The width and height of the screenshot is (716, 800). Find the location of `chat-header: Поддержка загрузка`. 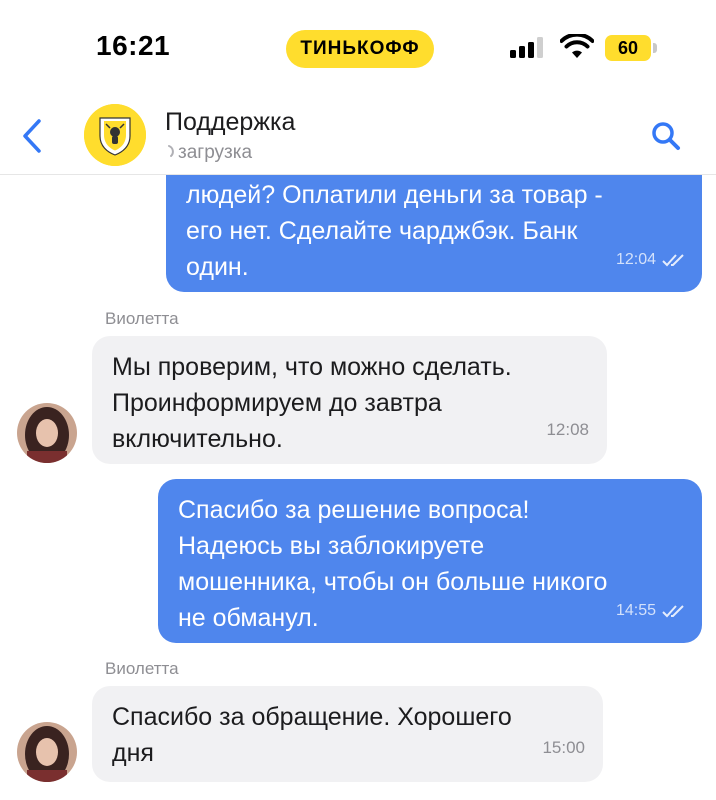

chat-header: Поддержка загрузка is located at coordinates (358, 135).